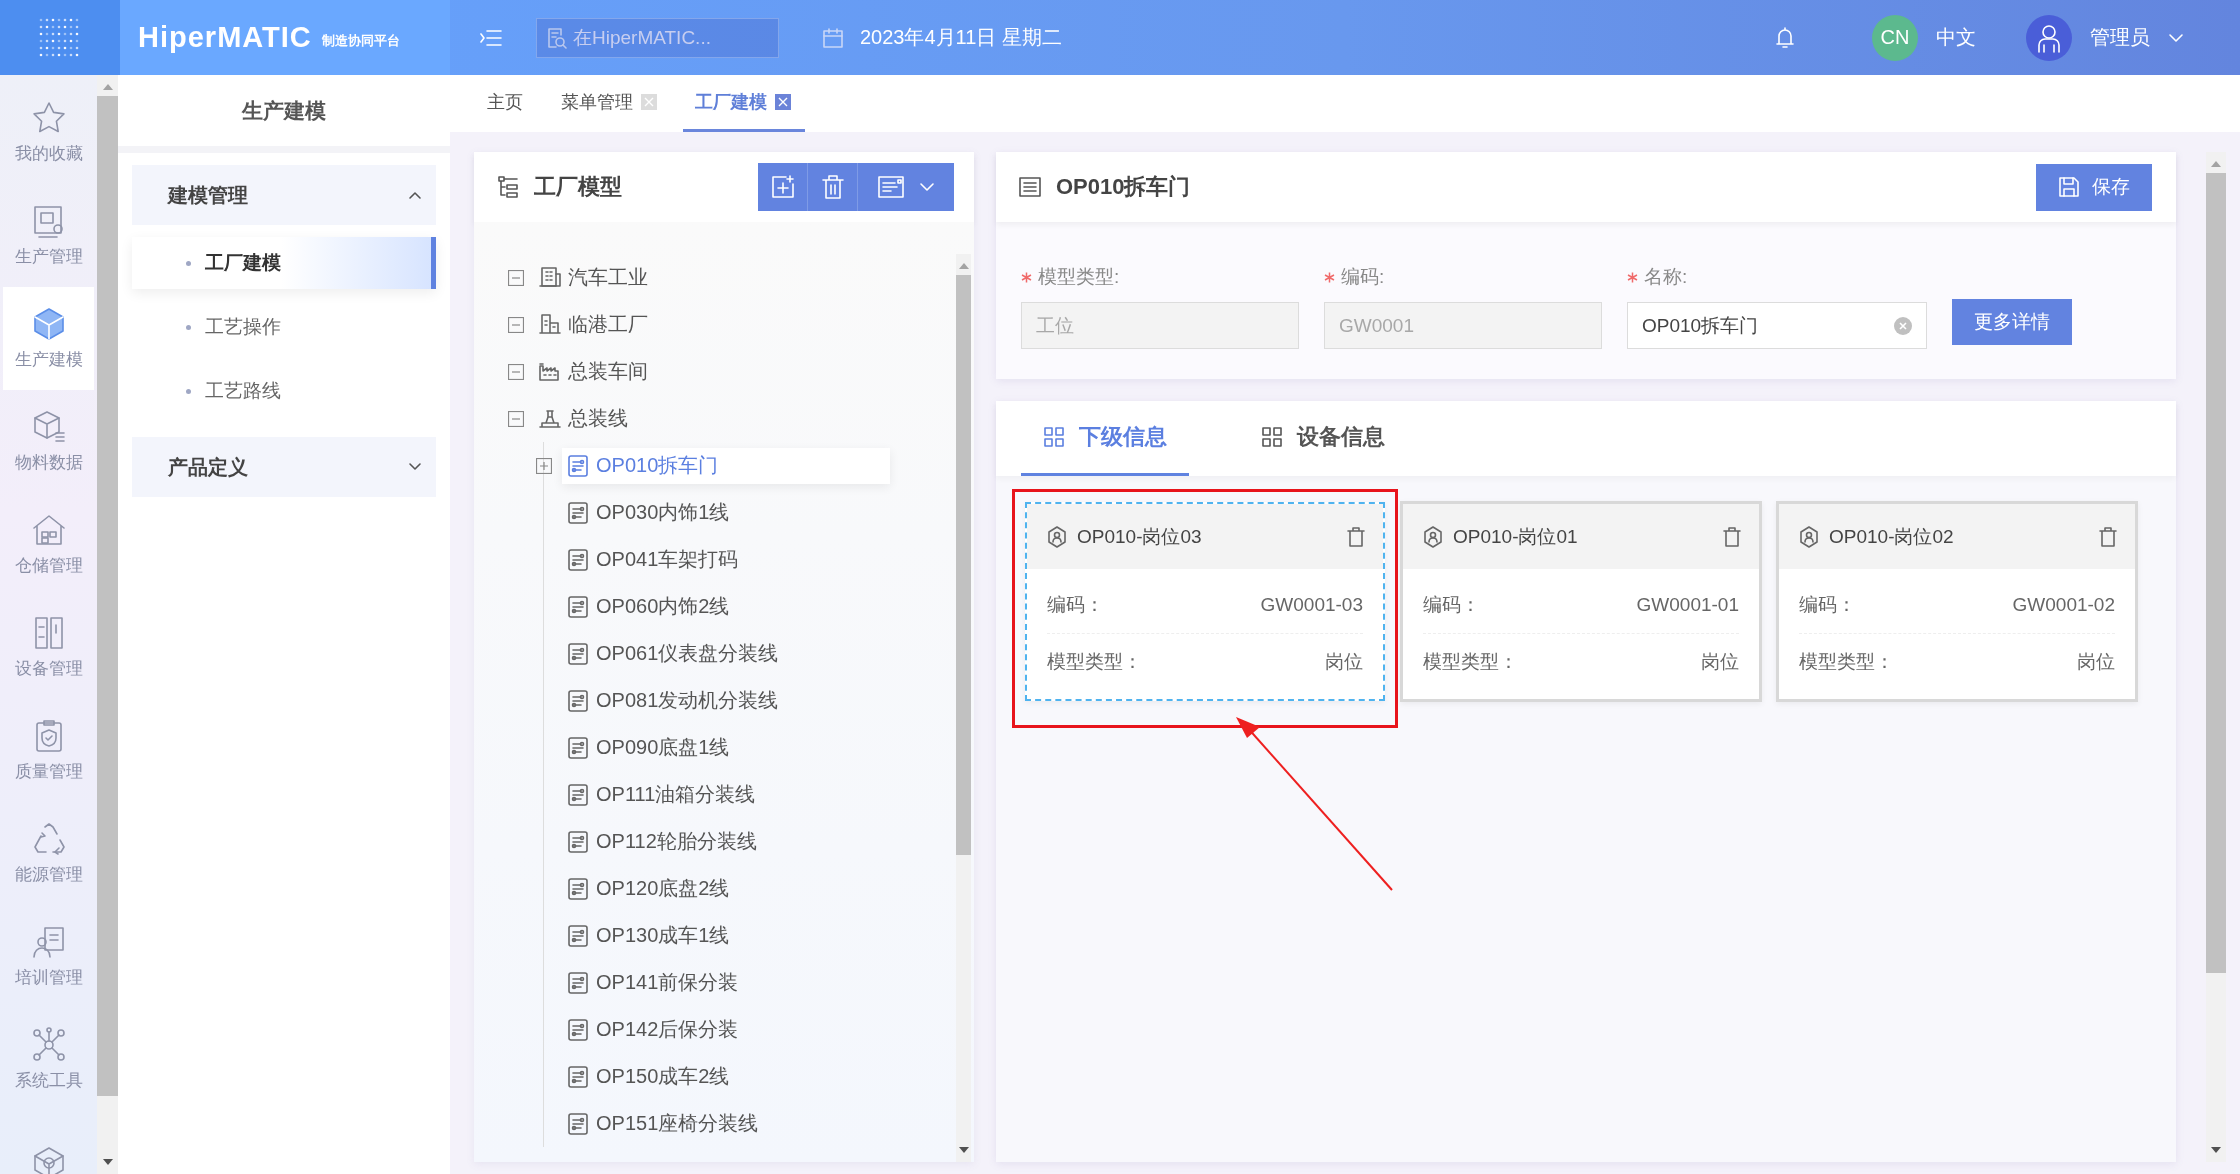 This screenshot has height=1174, width=2240. Describe the element at coordinates (961, 37) in the screenshot. I see `date-text: 2023年4月11日 星期二` at that location.